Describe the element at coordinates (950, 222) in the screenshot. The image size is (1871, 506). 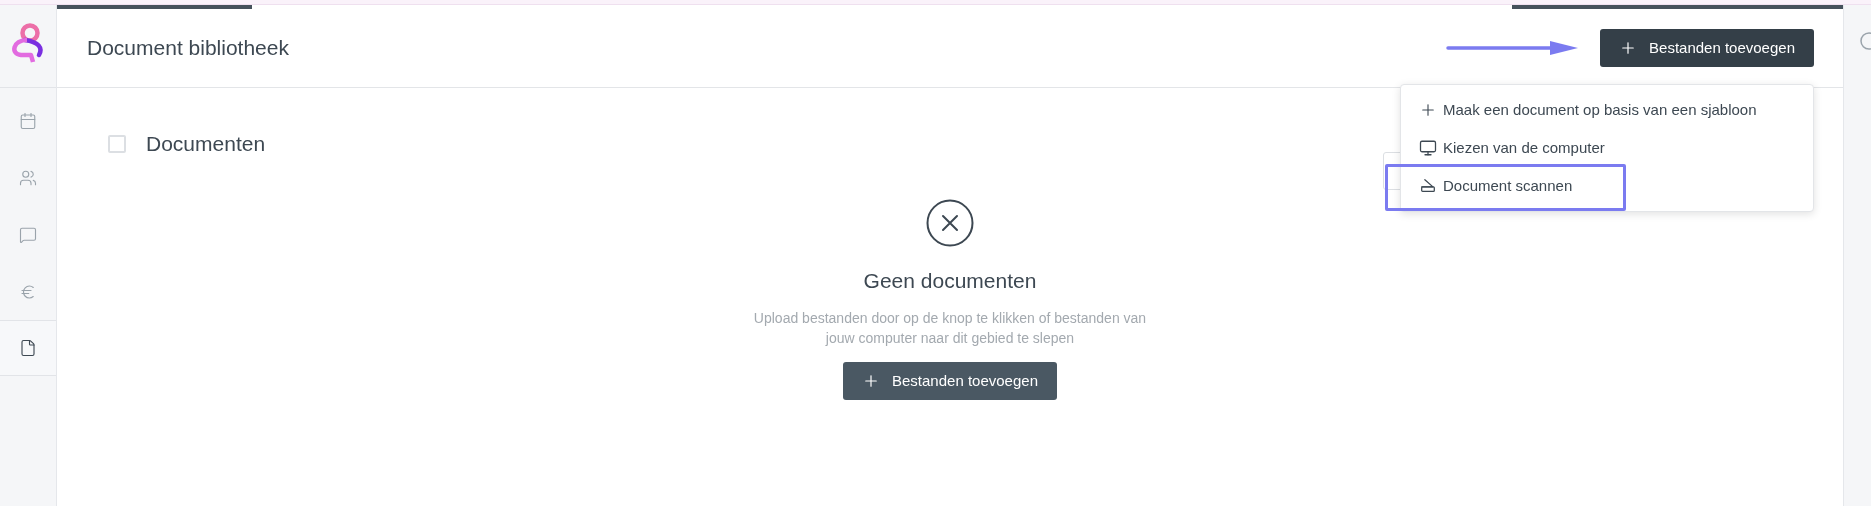
I see `close-circle-icon` at that location.